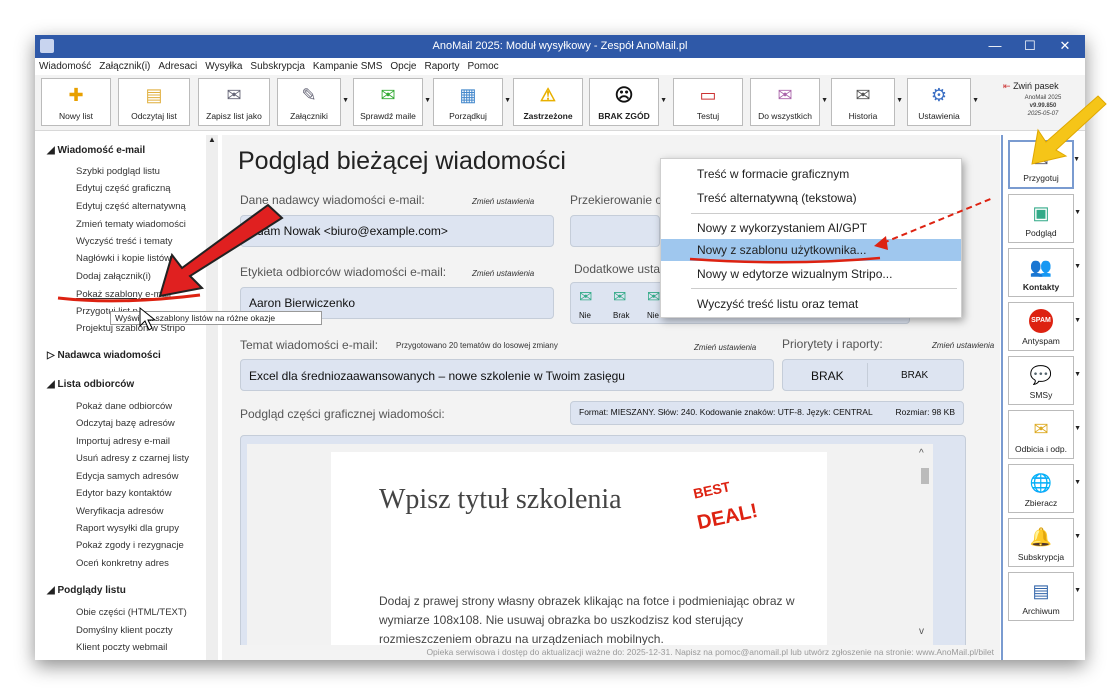 Image resolution: width=1115 pixels, height=692 pixels. What do you see at coordinates (125, 423) in the screenshot?
I see `sidebar-item: Odczytaj bazę adresów` at bounding box center [125, 423].